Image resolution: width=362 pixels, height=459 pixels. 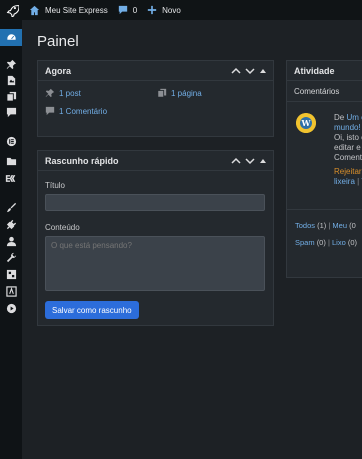 What do you see at coordinates (348, 171) in the screenshot?
I see `reject-link: Rejeitar` at bounding box center [348, 171].